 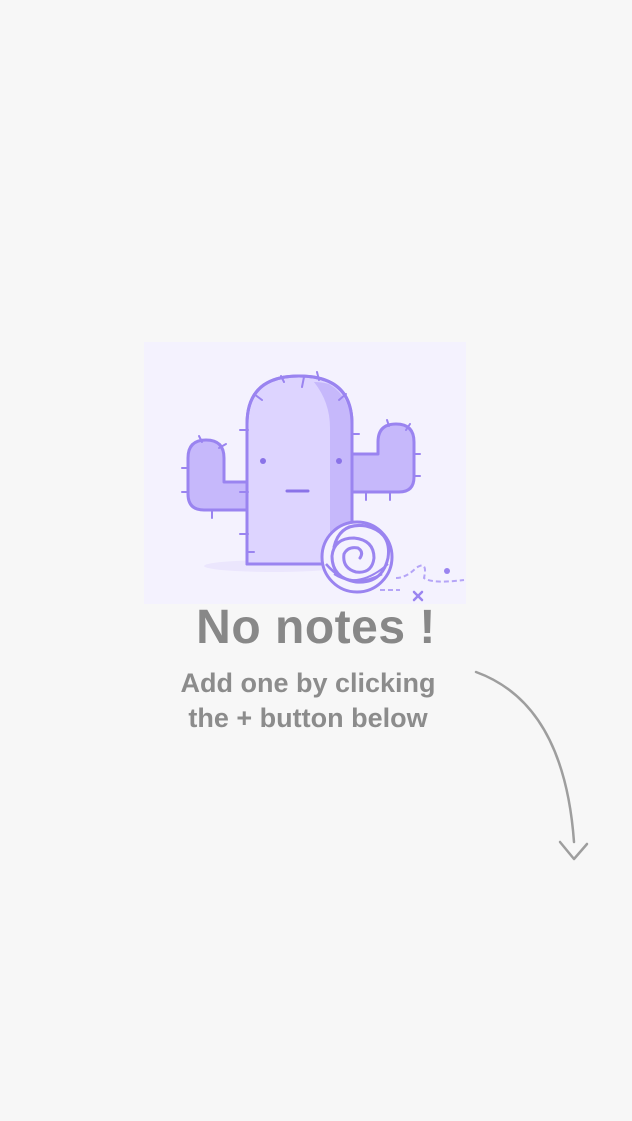 I want to click on cactus-icon, so click(x=305, y=473).